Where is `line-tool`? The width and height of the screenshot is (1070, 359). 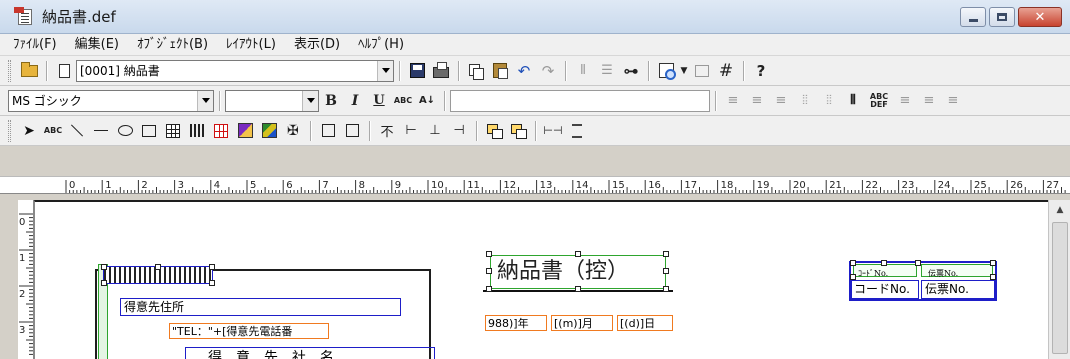 line-tool is located at coordinates (101, 131).